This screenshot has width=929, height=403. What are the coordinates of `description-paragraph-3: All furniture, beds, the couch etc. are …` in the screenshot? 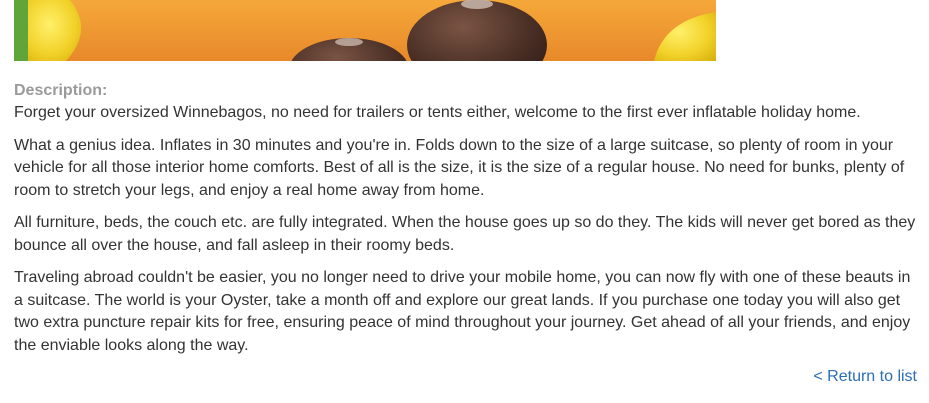 It's located at (465, 234).